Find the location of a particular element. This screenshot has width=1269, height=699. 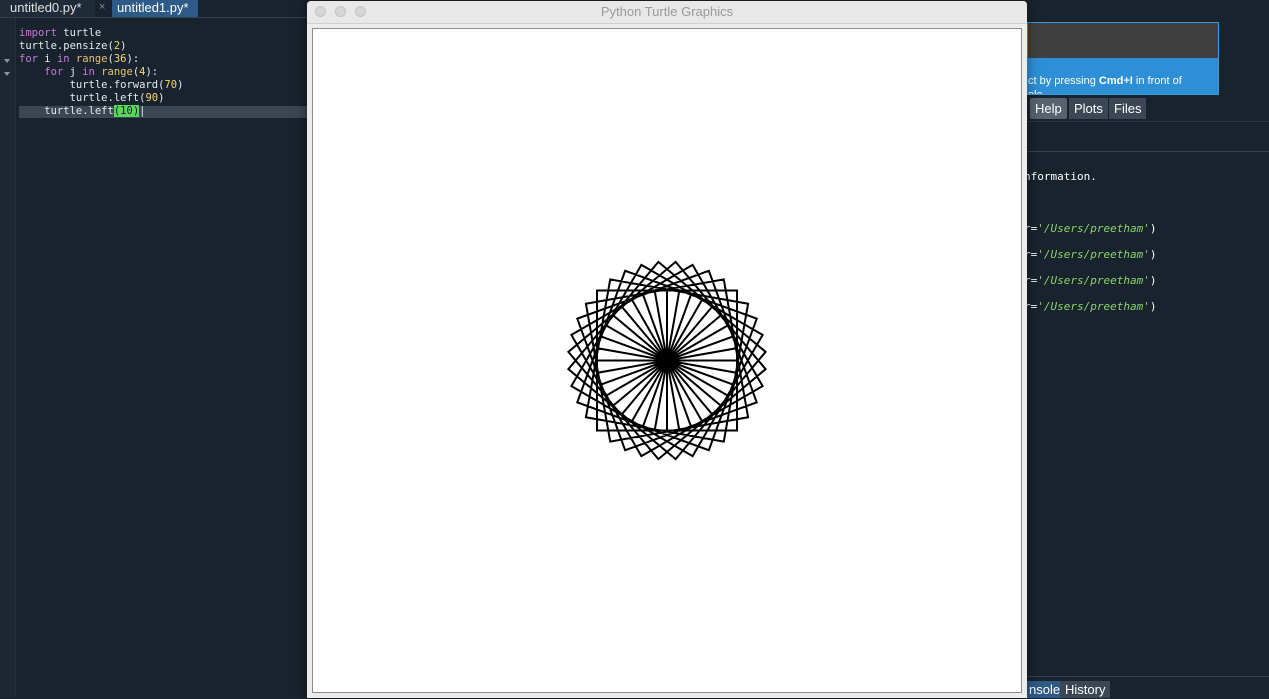

code-token: turtle is located at coordinates (79, 33).